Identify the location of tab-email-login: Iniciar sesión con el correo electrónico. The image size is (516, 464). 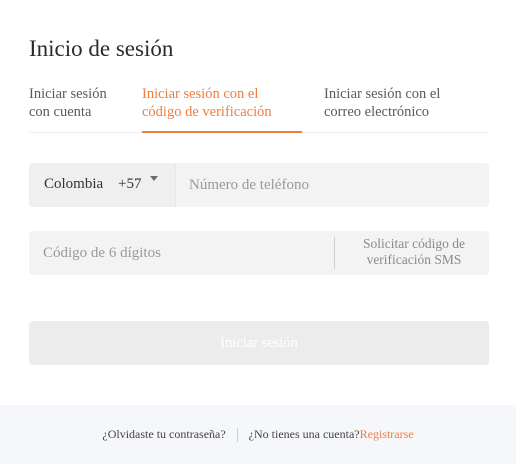
(399, 109).